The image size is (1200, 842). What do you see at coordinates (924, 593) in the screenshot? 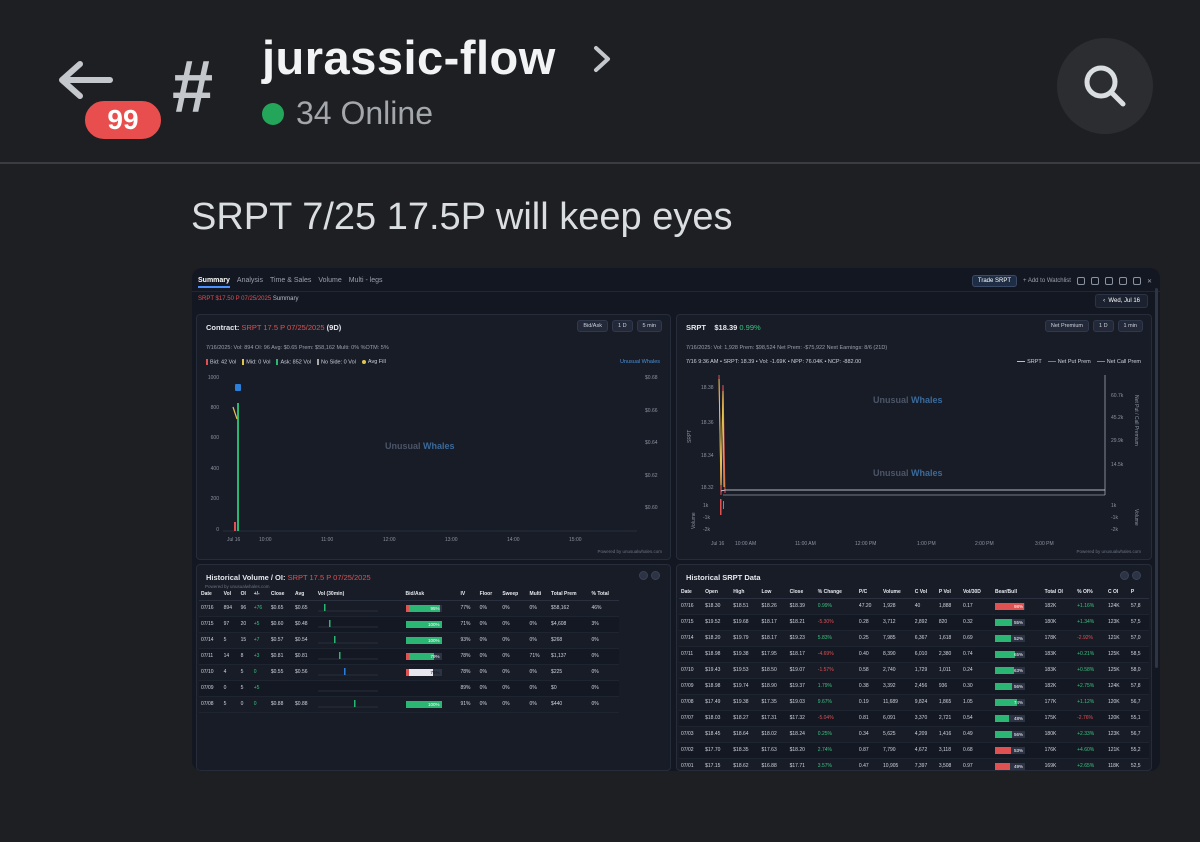
I see `column-header: C Vol` at bounding box center [924, 593].